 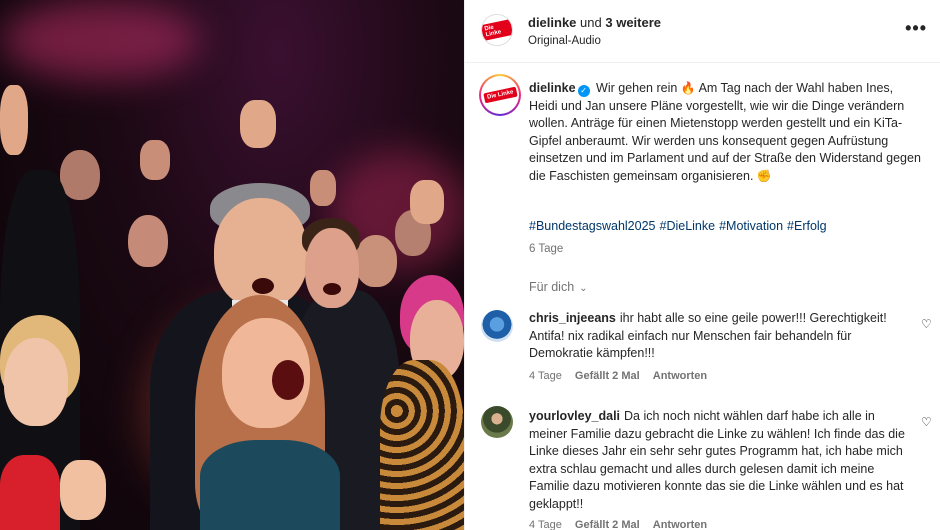 What do you see at coordinates (422, 445) in the screenshot?
I see `leopard-scarf` at bounding box center [422, 445].